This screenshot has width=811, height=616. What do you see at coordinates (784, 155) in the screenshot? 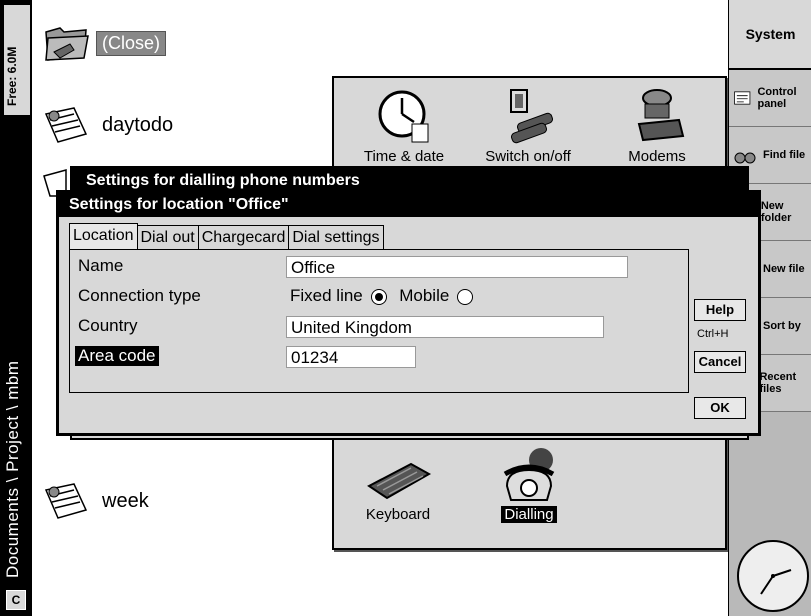
I see `sidebar-item-label: Find file` at bounding box center [784, 155].